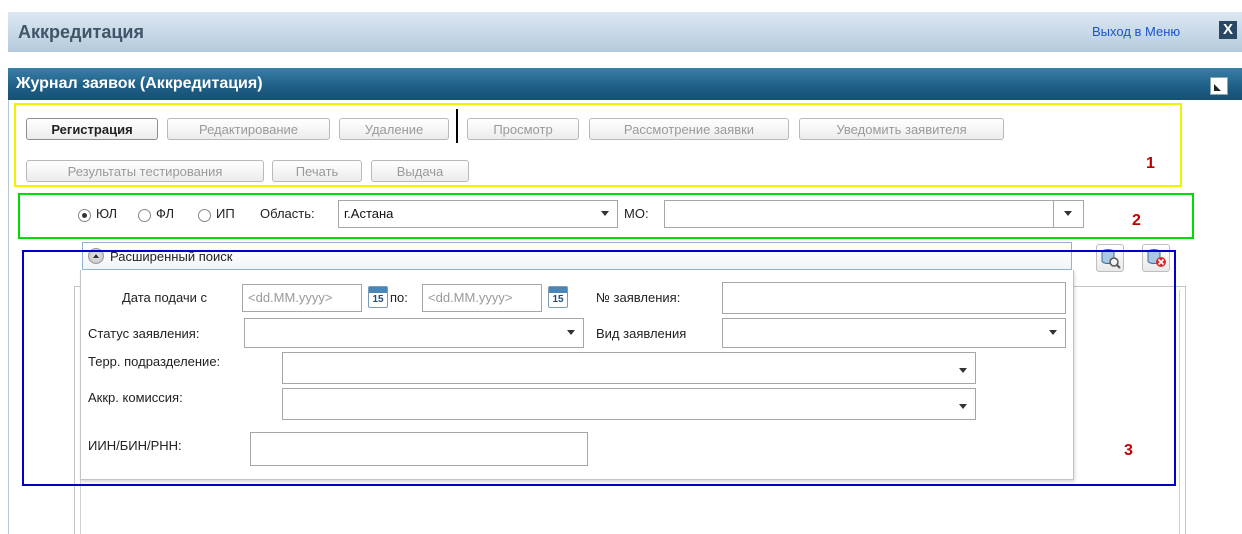  I want to click on app-header, so click(625, 32).